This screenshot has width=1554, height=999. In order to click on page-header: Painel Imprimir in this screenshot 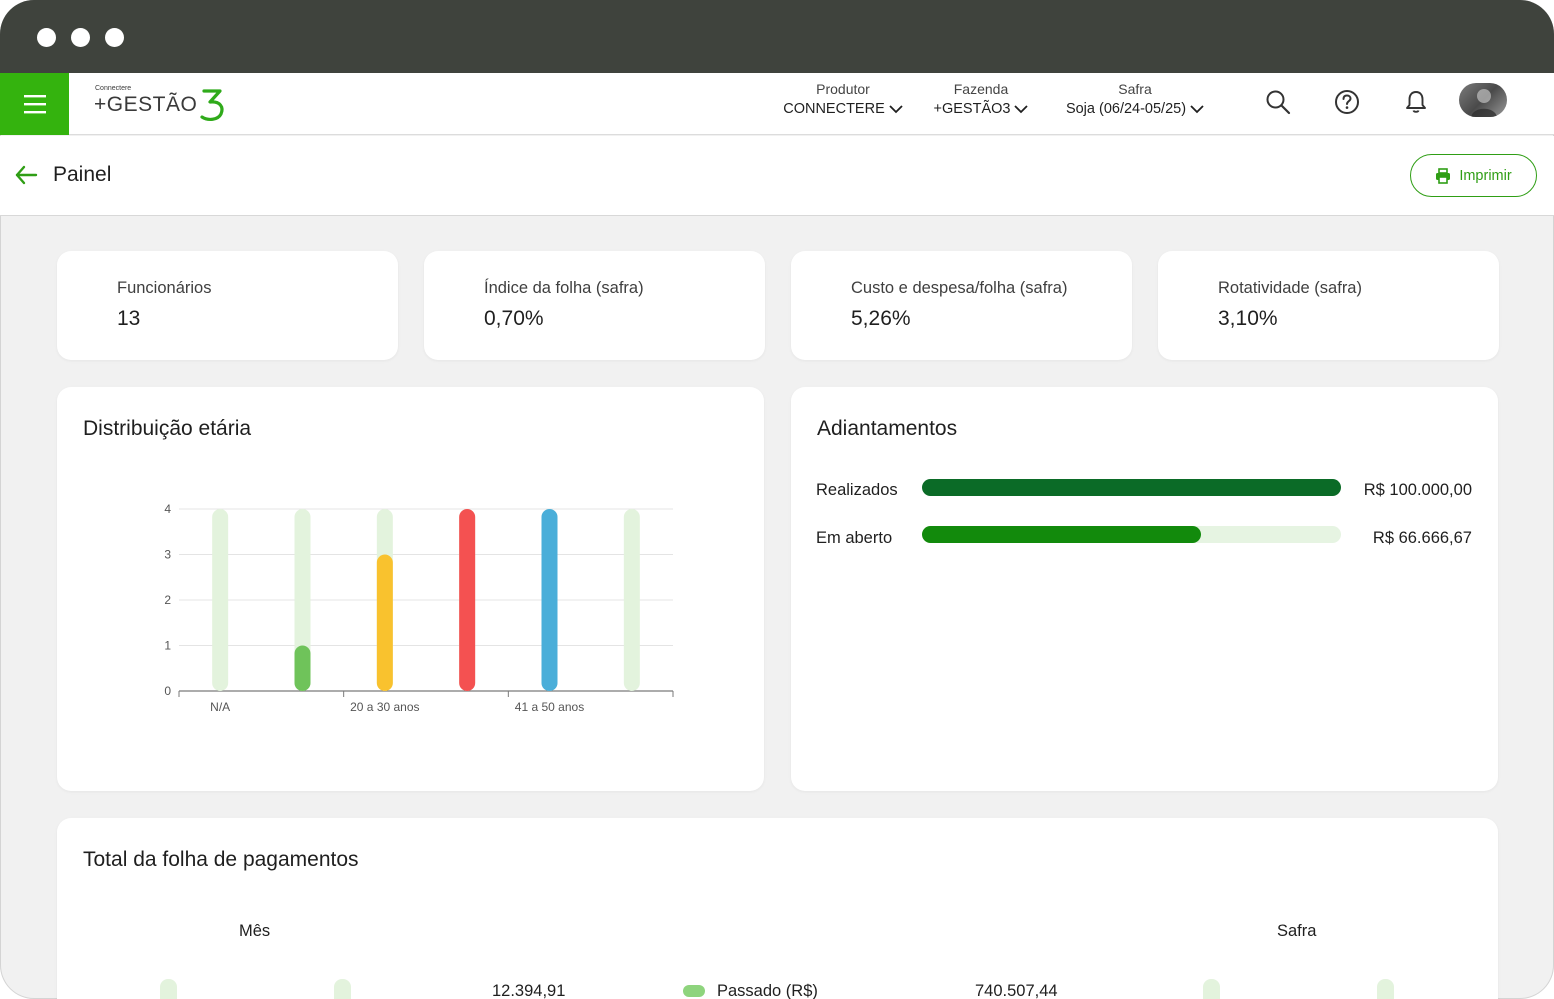, I will do `click(777, 176)`.